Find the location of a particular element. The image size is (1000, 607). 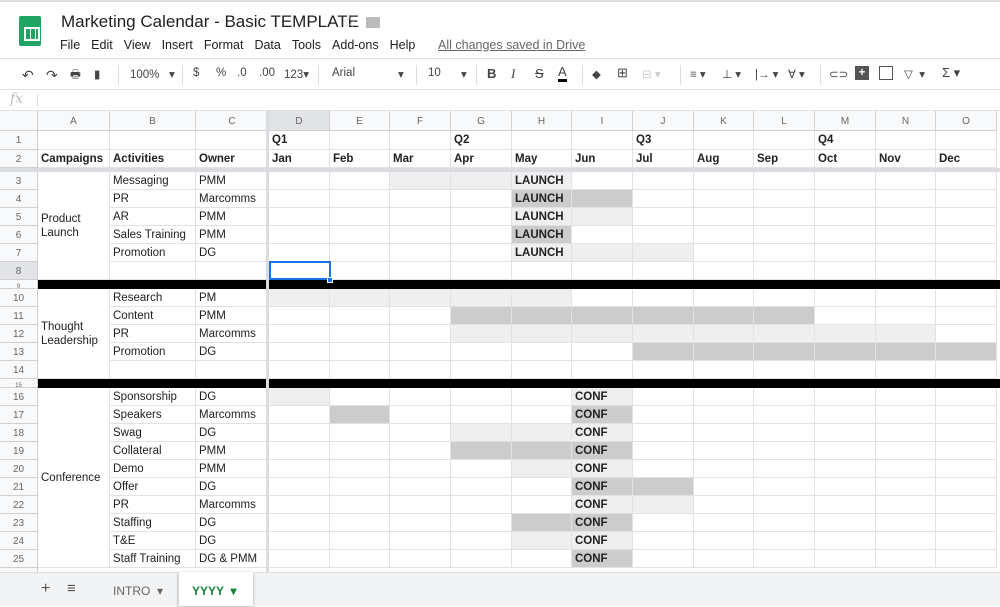

all-sheets-button: ≡ is located at coordinates (71, 588).